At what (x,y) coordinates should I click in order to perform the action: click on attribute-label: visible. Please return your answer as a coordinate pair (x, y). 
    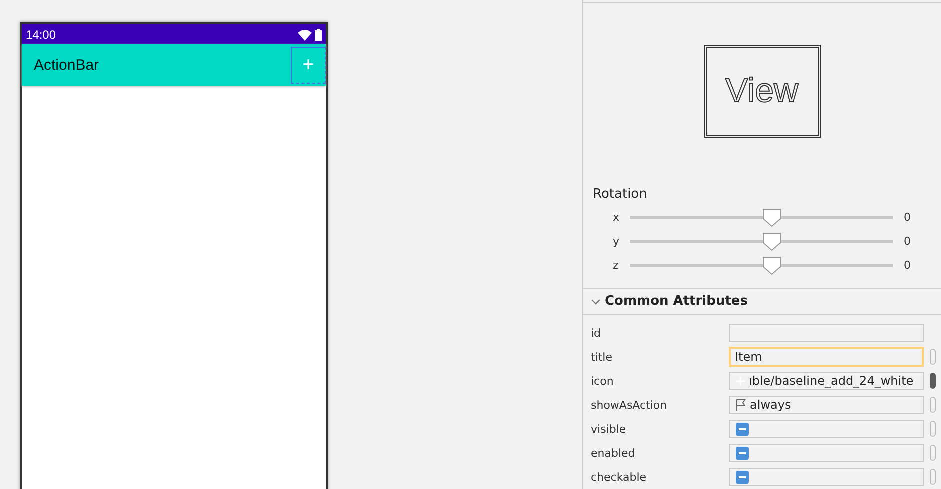
    Looking at the image, I should click on (609, 429).